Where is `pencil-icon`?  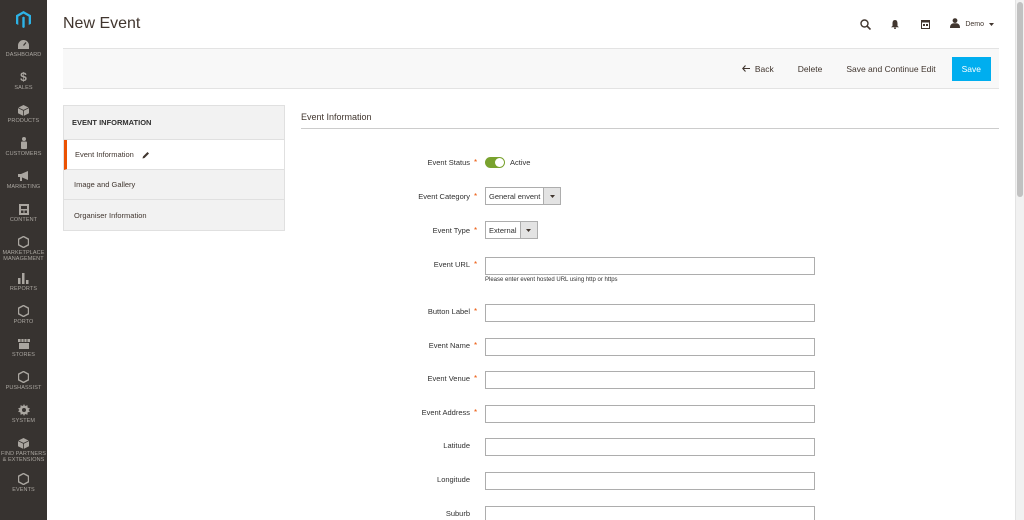 pencil-icon is located at coordinates (146, 155).